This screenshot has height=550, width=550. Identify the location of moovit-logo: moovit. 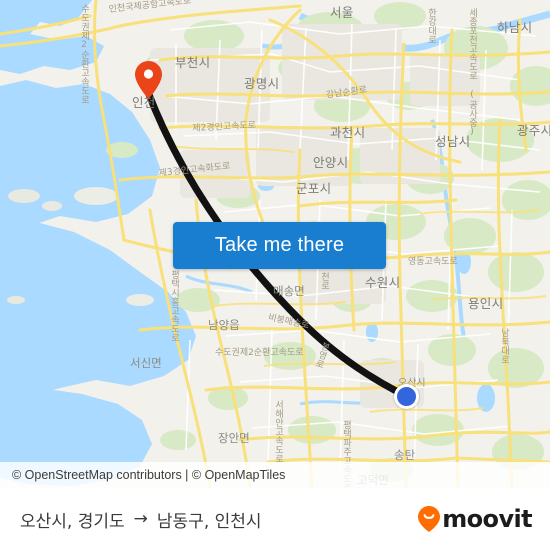
(475, 519).